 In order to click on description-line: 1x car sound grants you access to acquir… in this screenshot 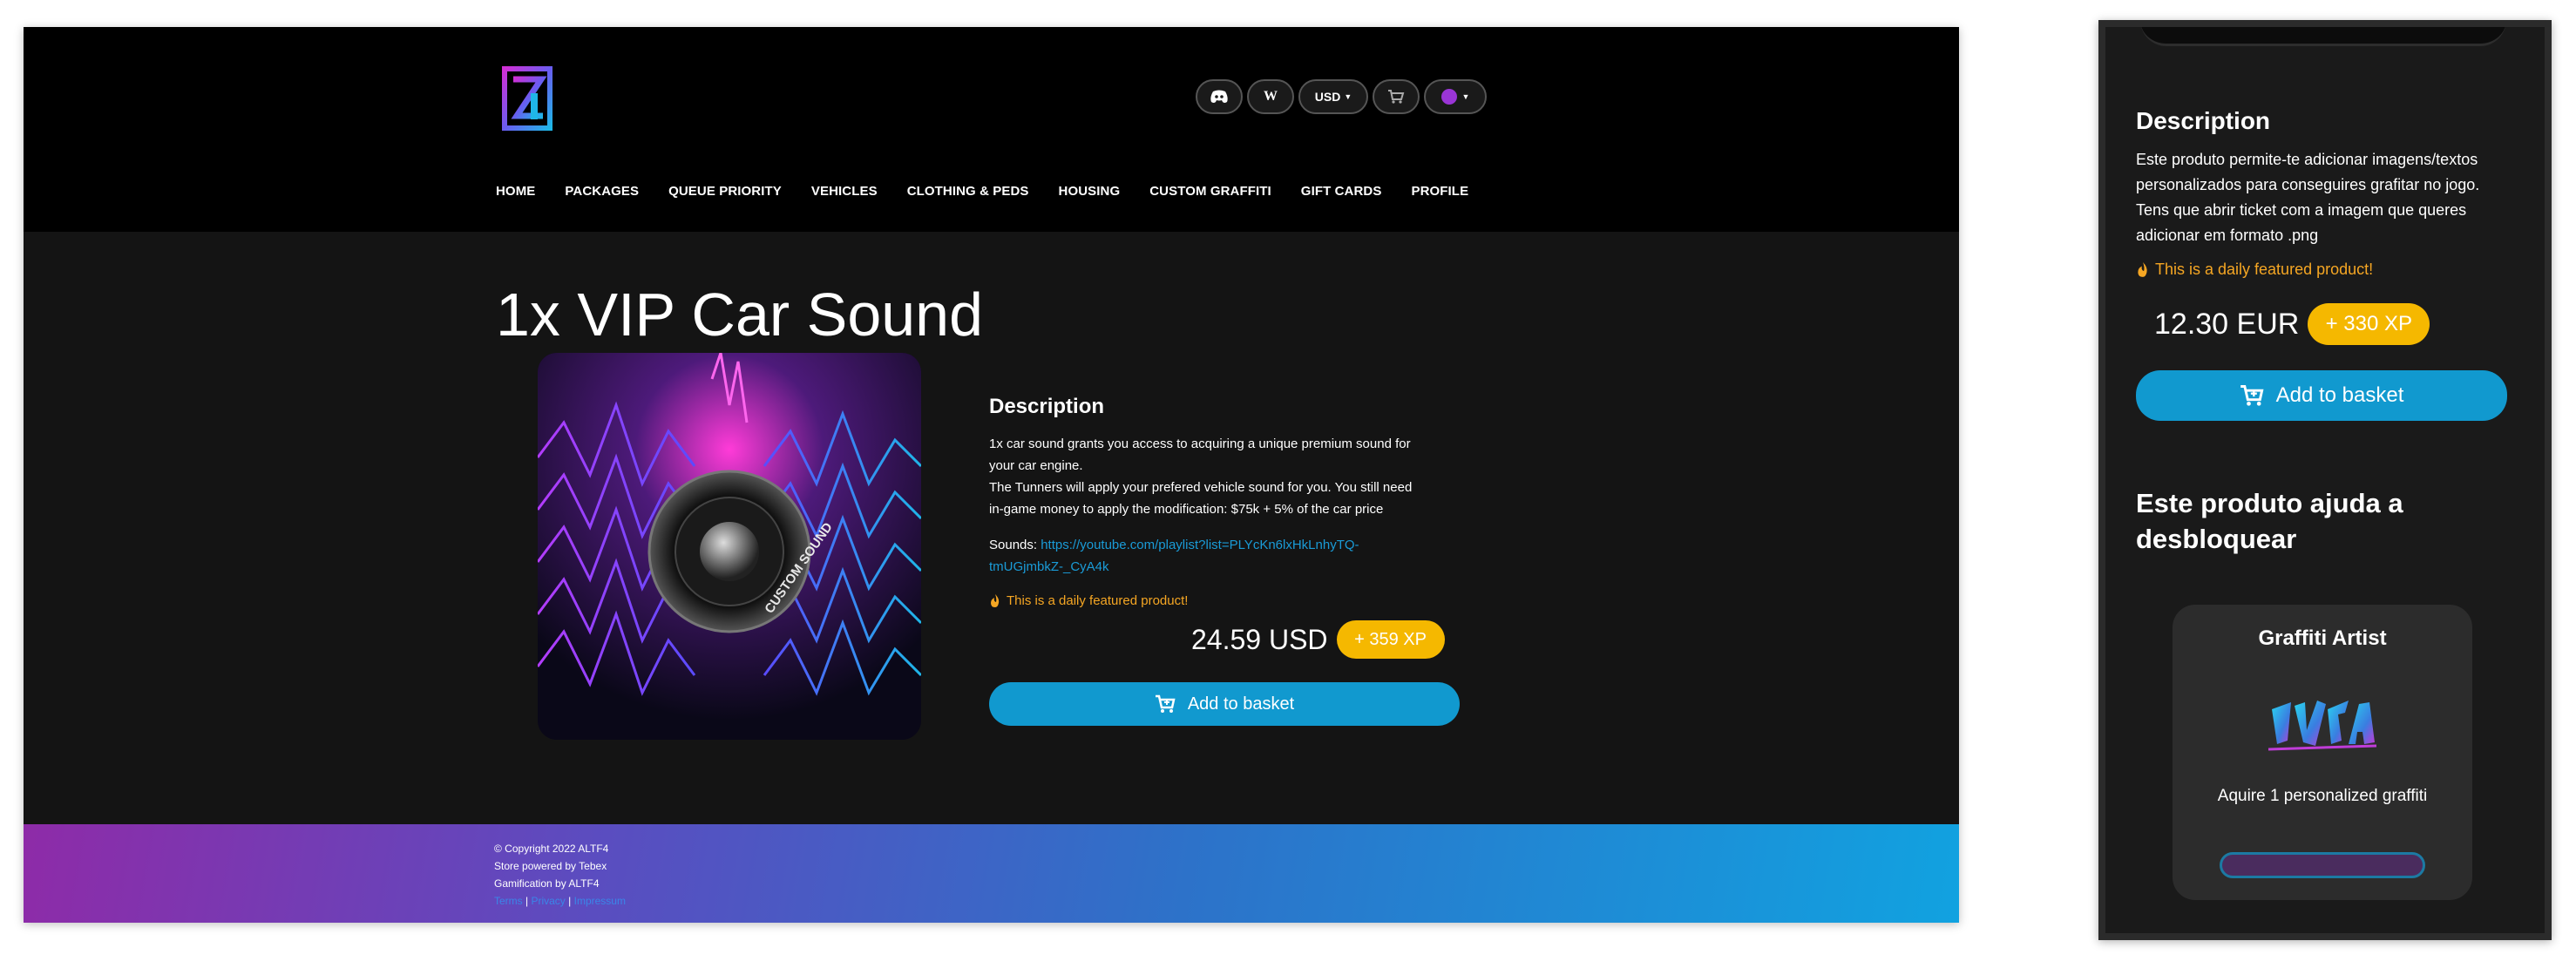, I will do `click(1200, 444)`.